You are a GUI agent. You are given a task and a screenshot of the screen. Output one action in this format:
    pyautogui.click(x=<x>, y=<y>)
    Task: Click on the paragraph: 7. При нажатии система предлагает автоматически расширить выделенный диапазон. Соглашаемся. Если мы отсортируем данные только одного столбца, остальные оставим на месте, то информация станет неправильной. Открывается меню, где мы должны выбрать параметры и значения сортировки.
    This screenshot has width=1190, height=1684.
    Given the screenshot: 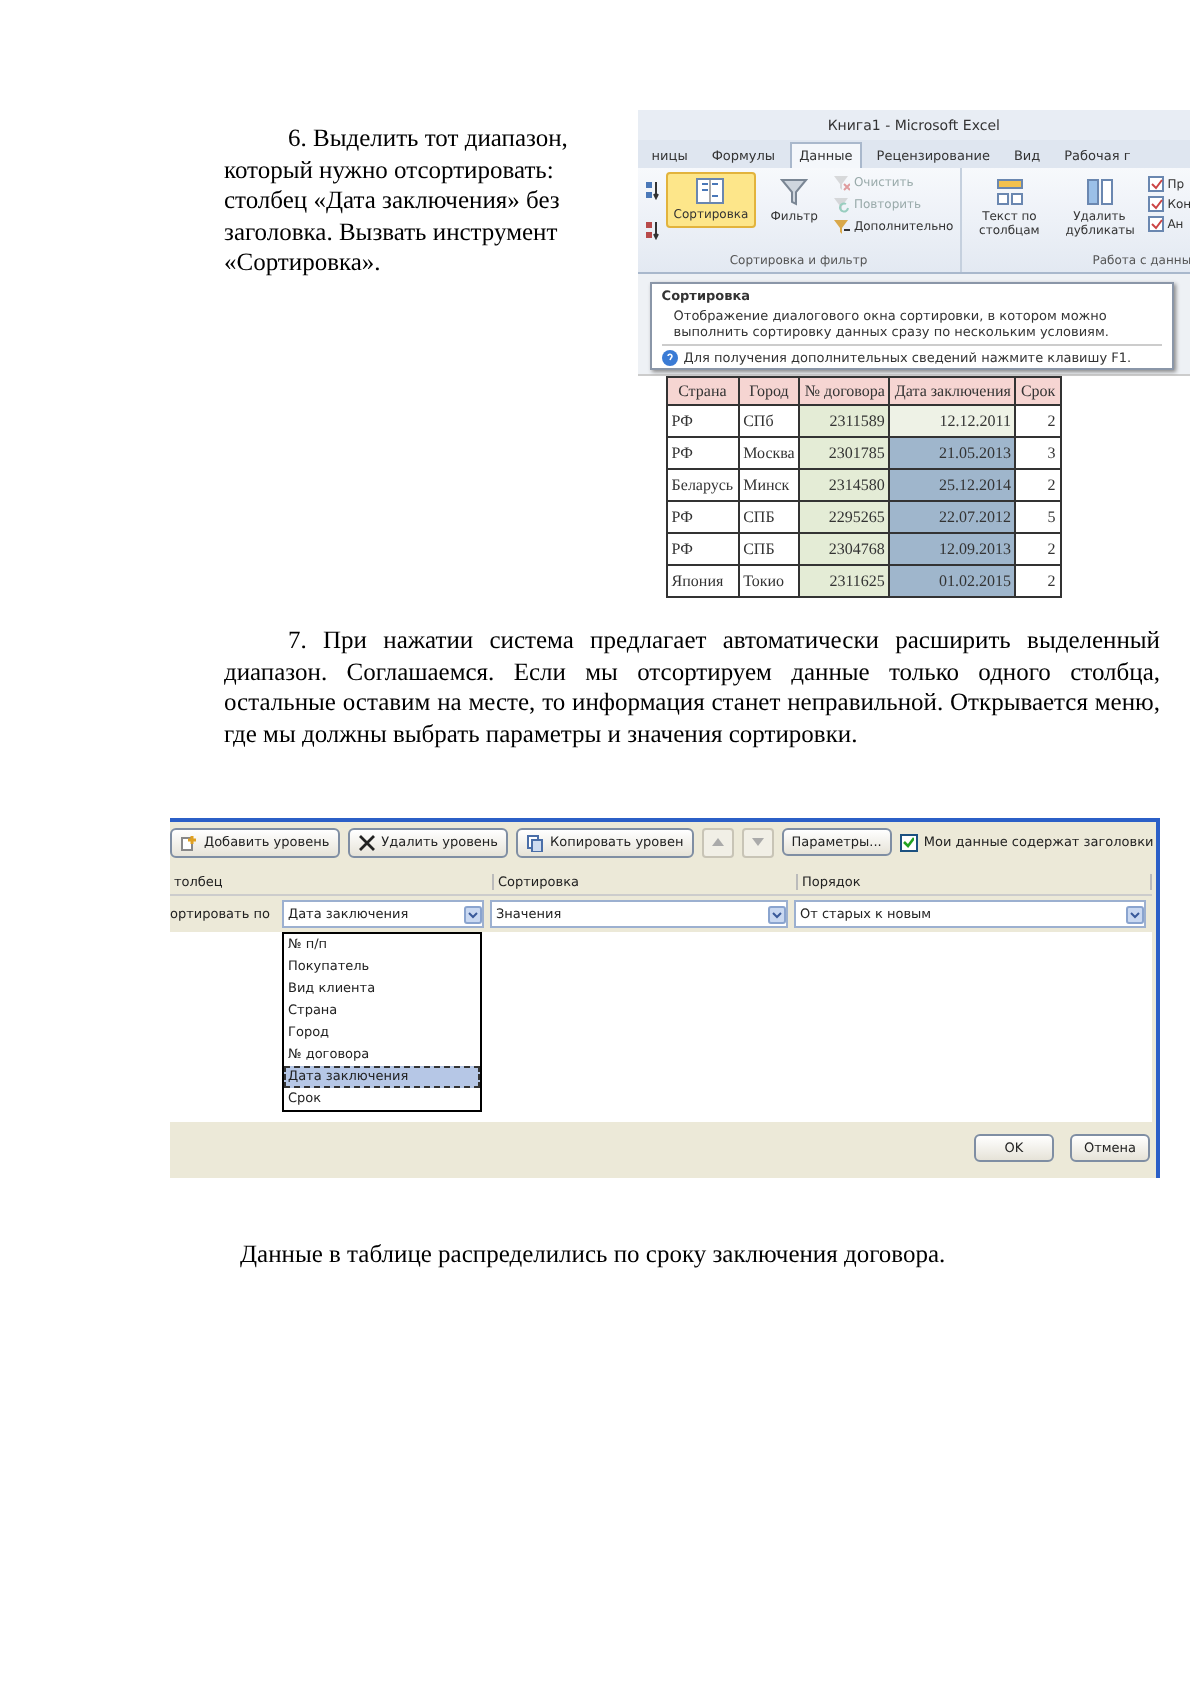 What is the action you would take?
    pyautogui.click(x=692, y=688)
    